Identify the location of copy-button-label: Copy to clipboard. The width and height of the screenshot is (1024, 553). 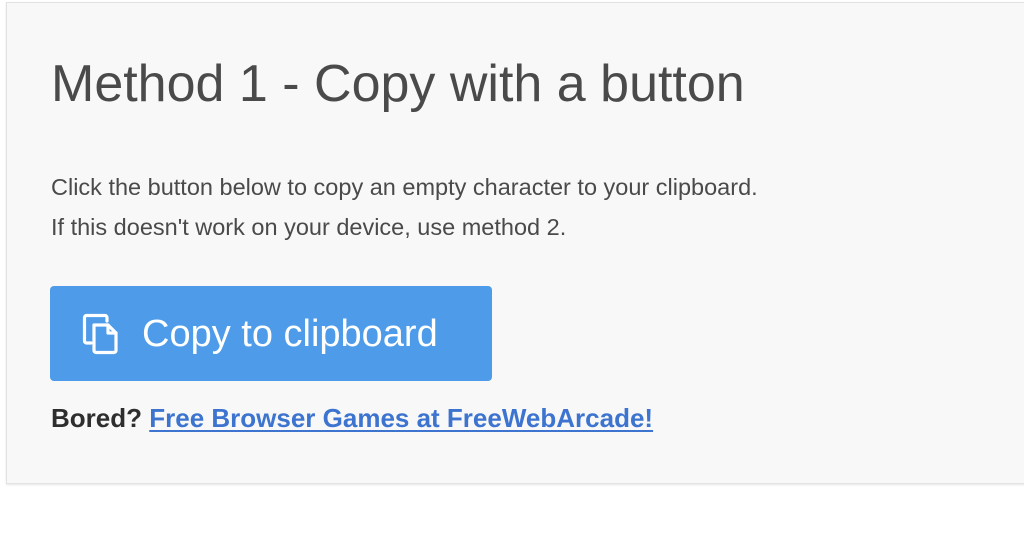
(290, 333).